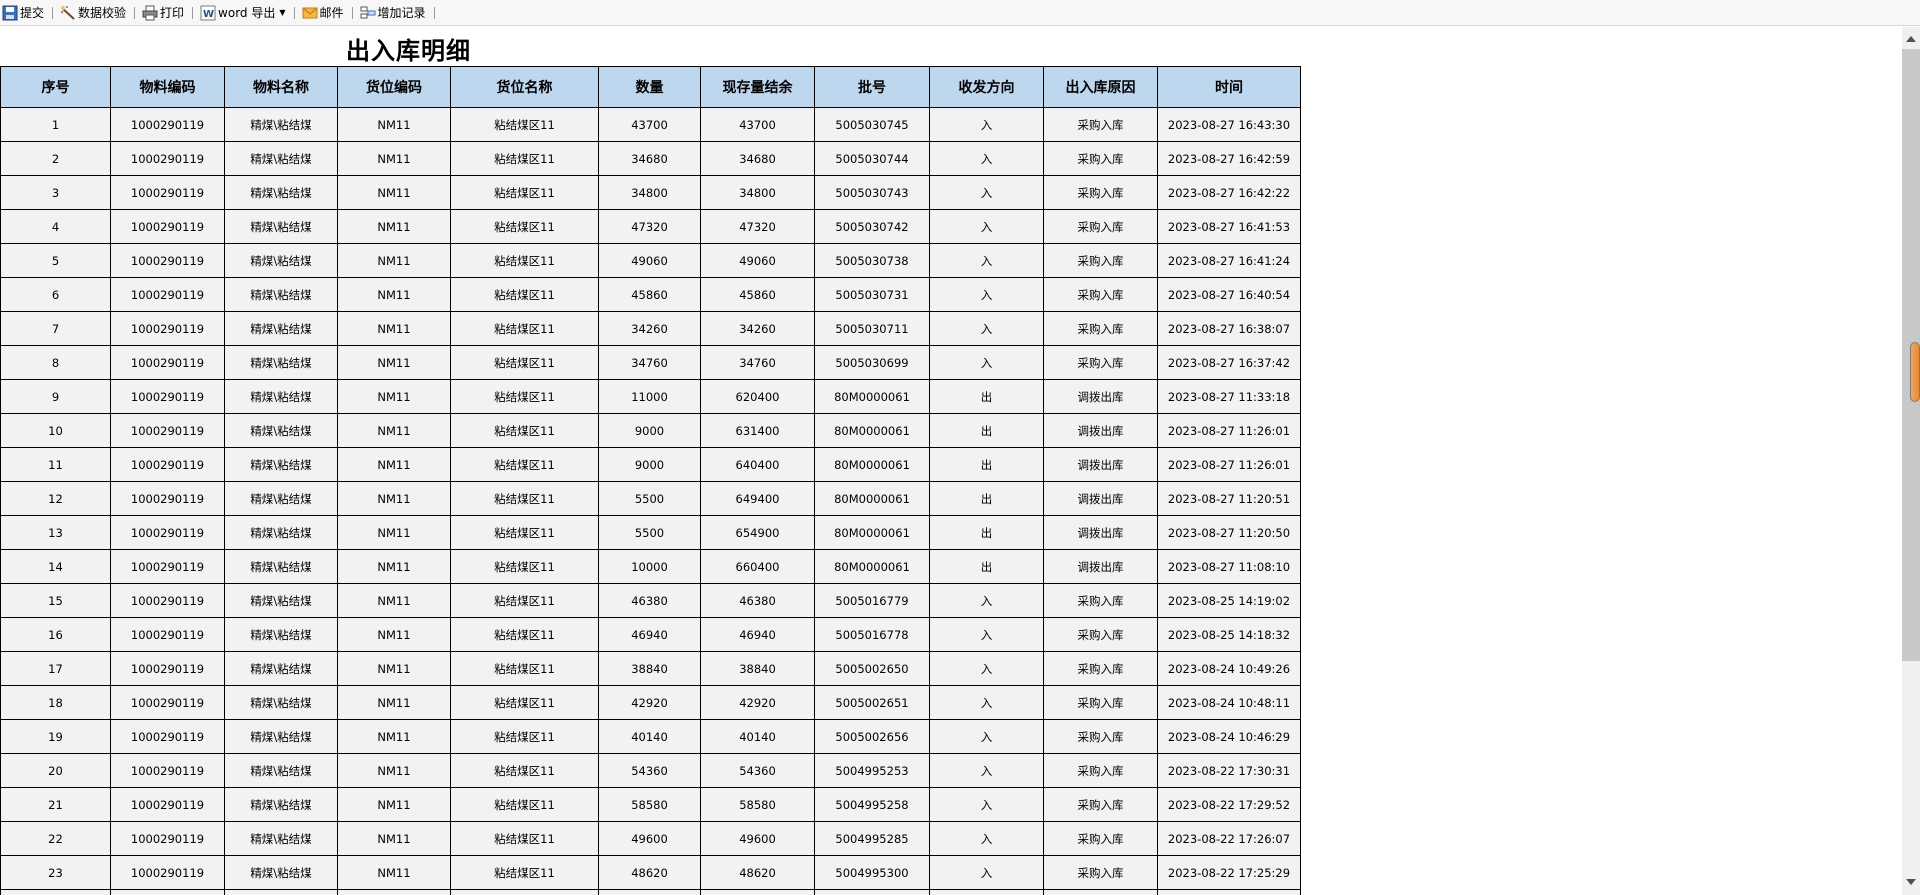 Image resolution: width=1920 pixels, height=895 pixels. What do you see at coordinates (94, 13) in the screenshot?
I see `validate-button: 数据校验` at bounding box center [94, 13].